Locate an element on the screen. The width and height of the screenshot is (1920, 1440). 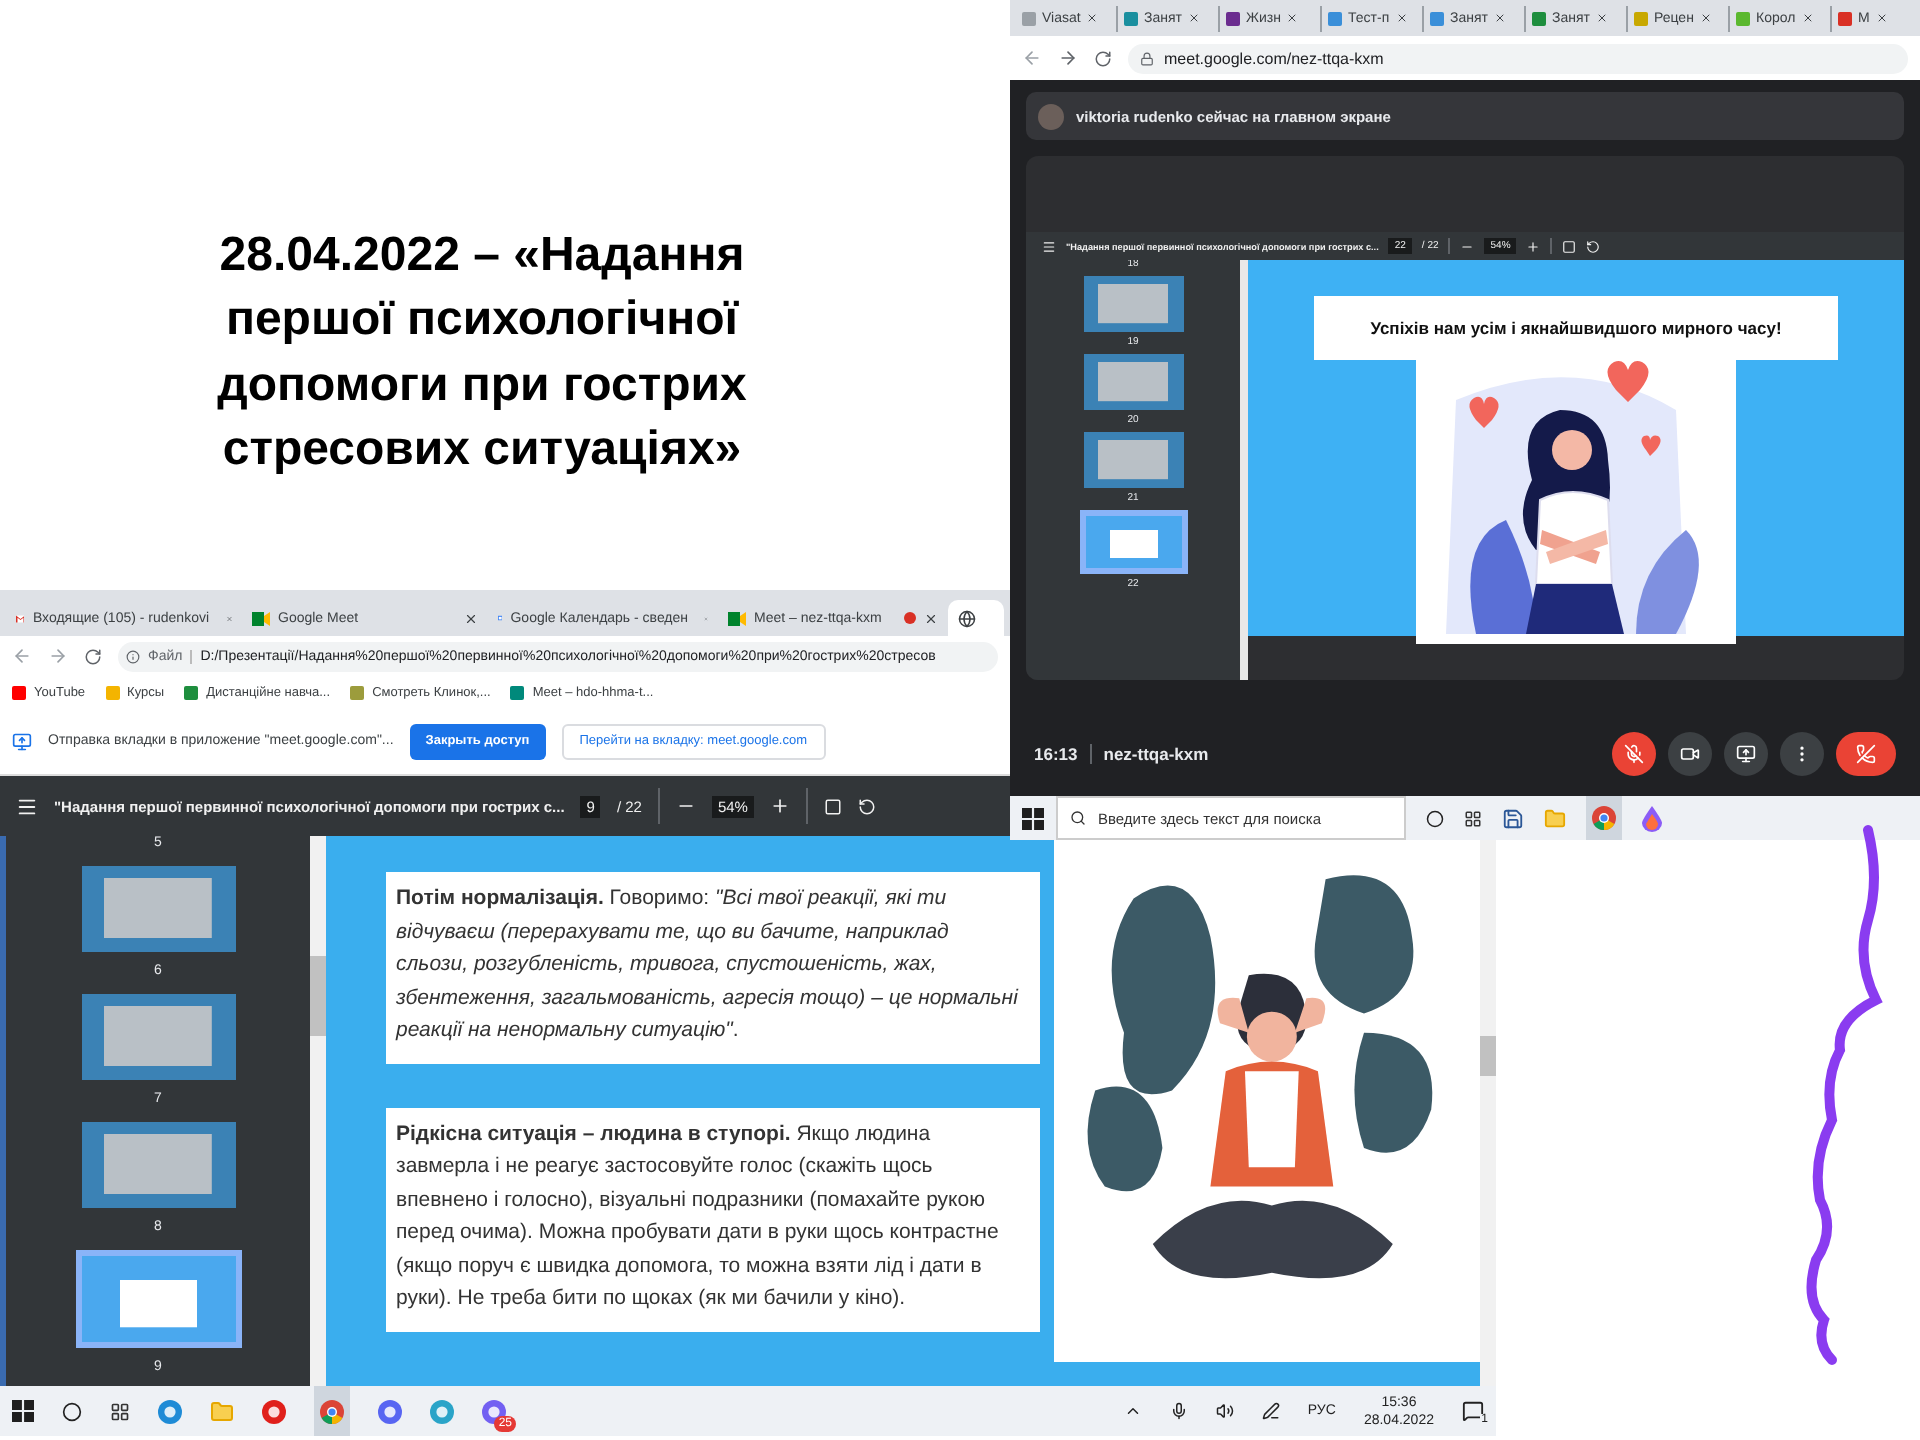
call-time: 16:13 is located at coordinates (1056, 754).